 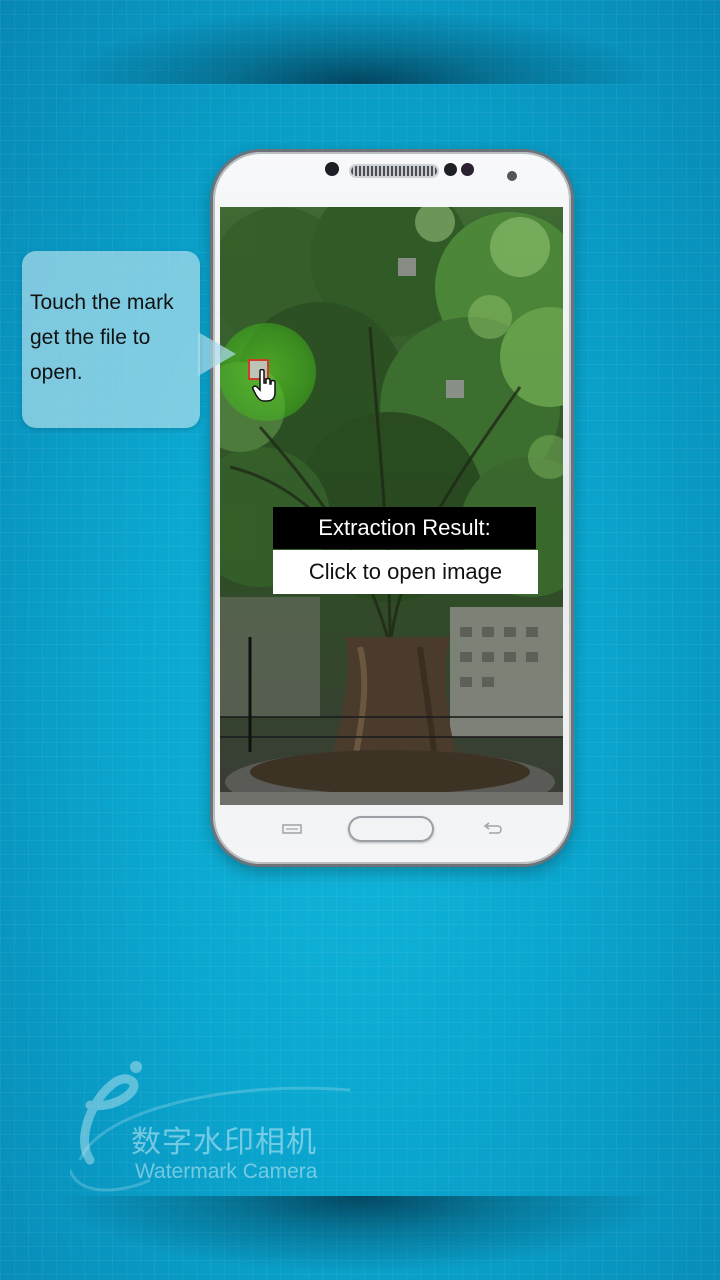 I want to click on logo-chinese-name: 数字水印相机, so click(x=224, y=1142).